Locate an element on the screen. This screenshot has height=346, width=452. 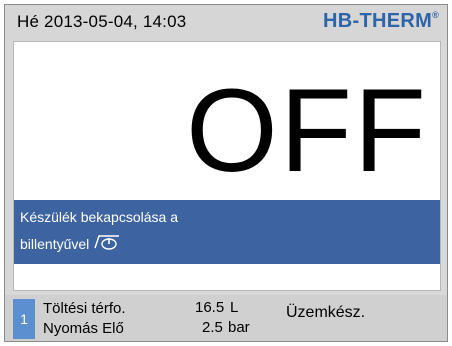
brand-logo: HB-THERM® is located at coordinates (381, 21).